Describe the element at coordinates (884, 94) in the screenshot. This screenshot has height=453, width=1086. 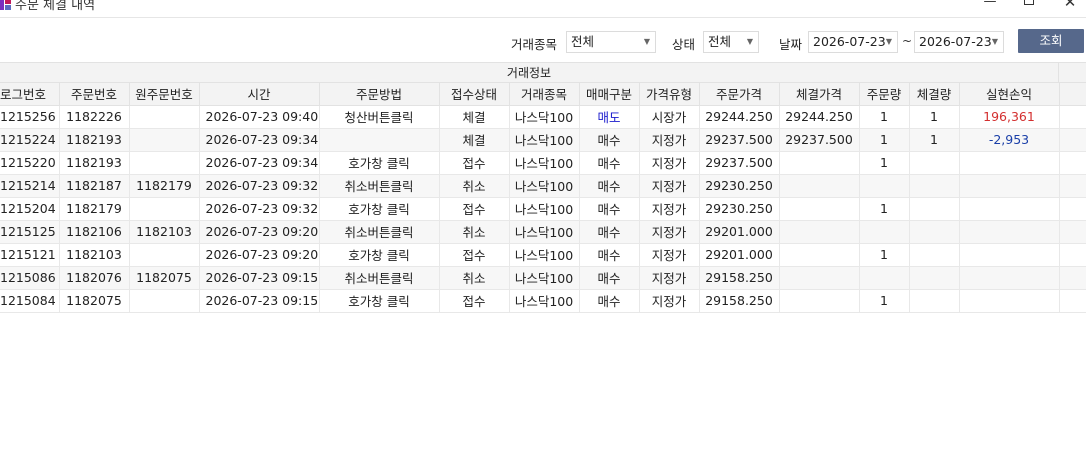
I see `column-header: 주문량` at that location.